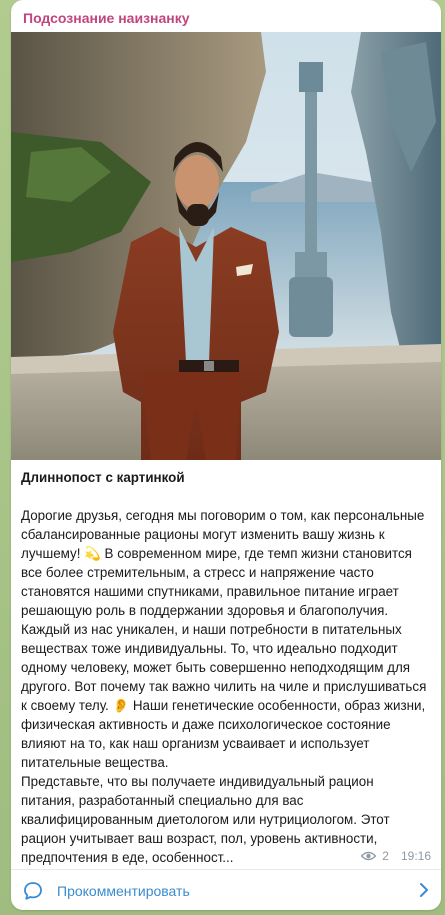 The image size is (445, 915). I want to click on eye-icon, so click(369, 856).